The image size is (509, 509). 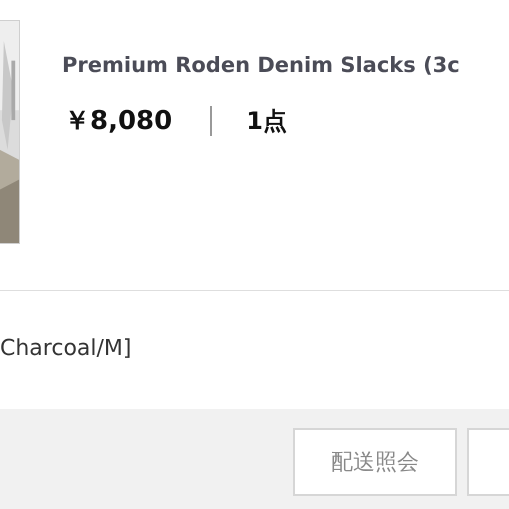 What do you see at coordinates (266, 121) in the screenshot?
I see `product-quantity: 1点` at bounding box center [266, 121].